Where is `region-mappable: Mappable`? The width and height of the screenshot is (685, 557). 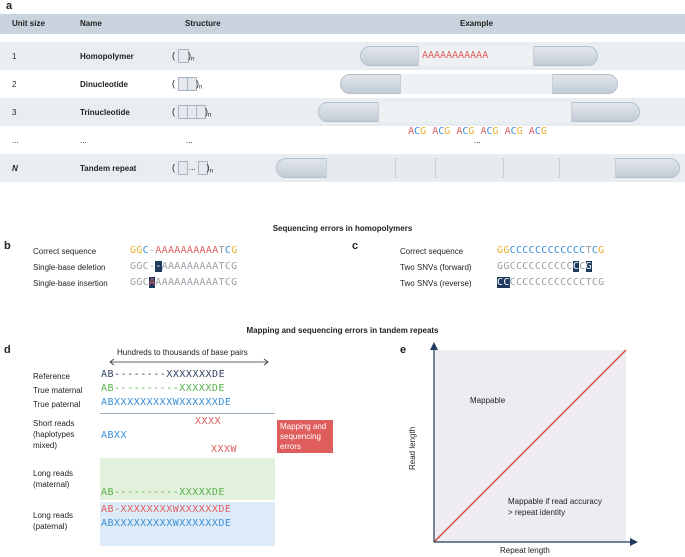
region-mappable: Mappable is located at coordinates (488, 400).